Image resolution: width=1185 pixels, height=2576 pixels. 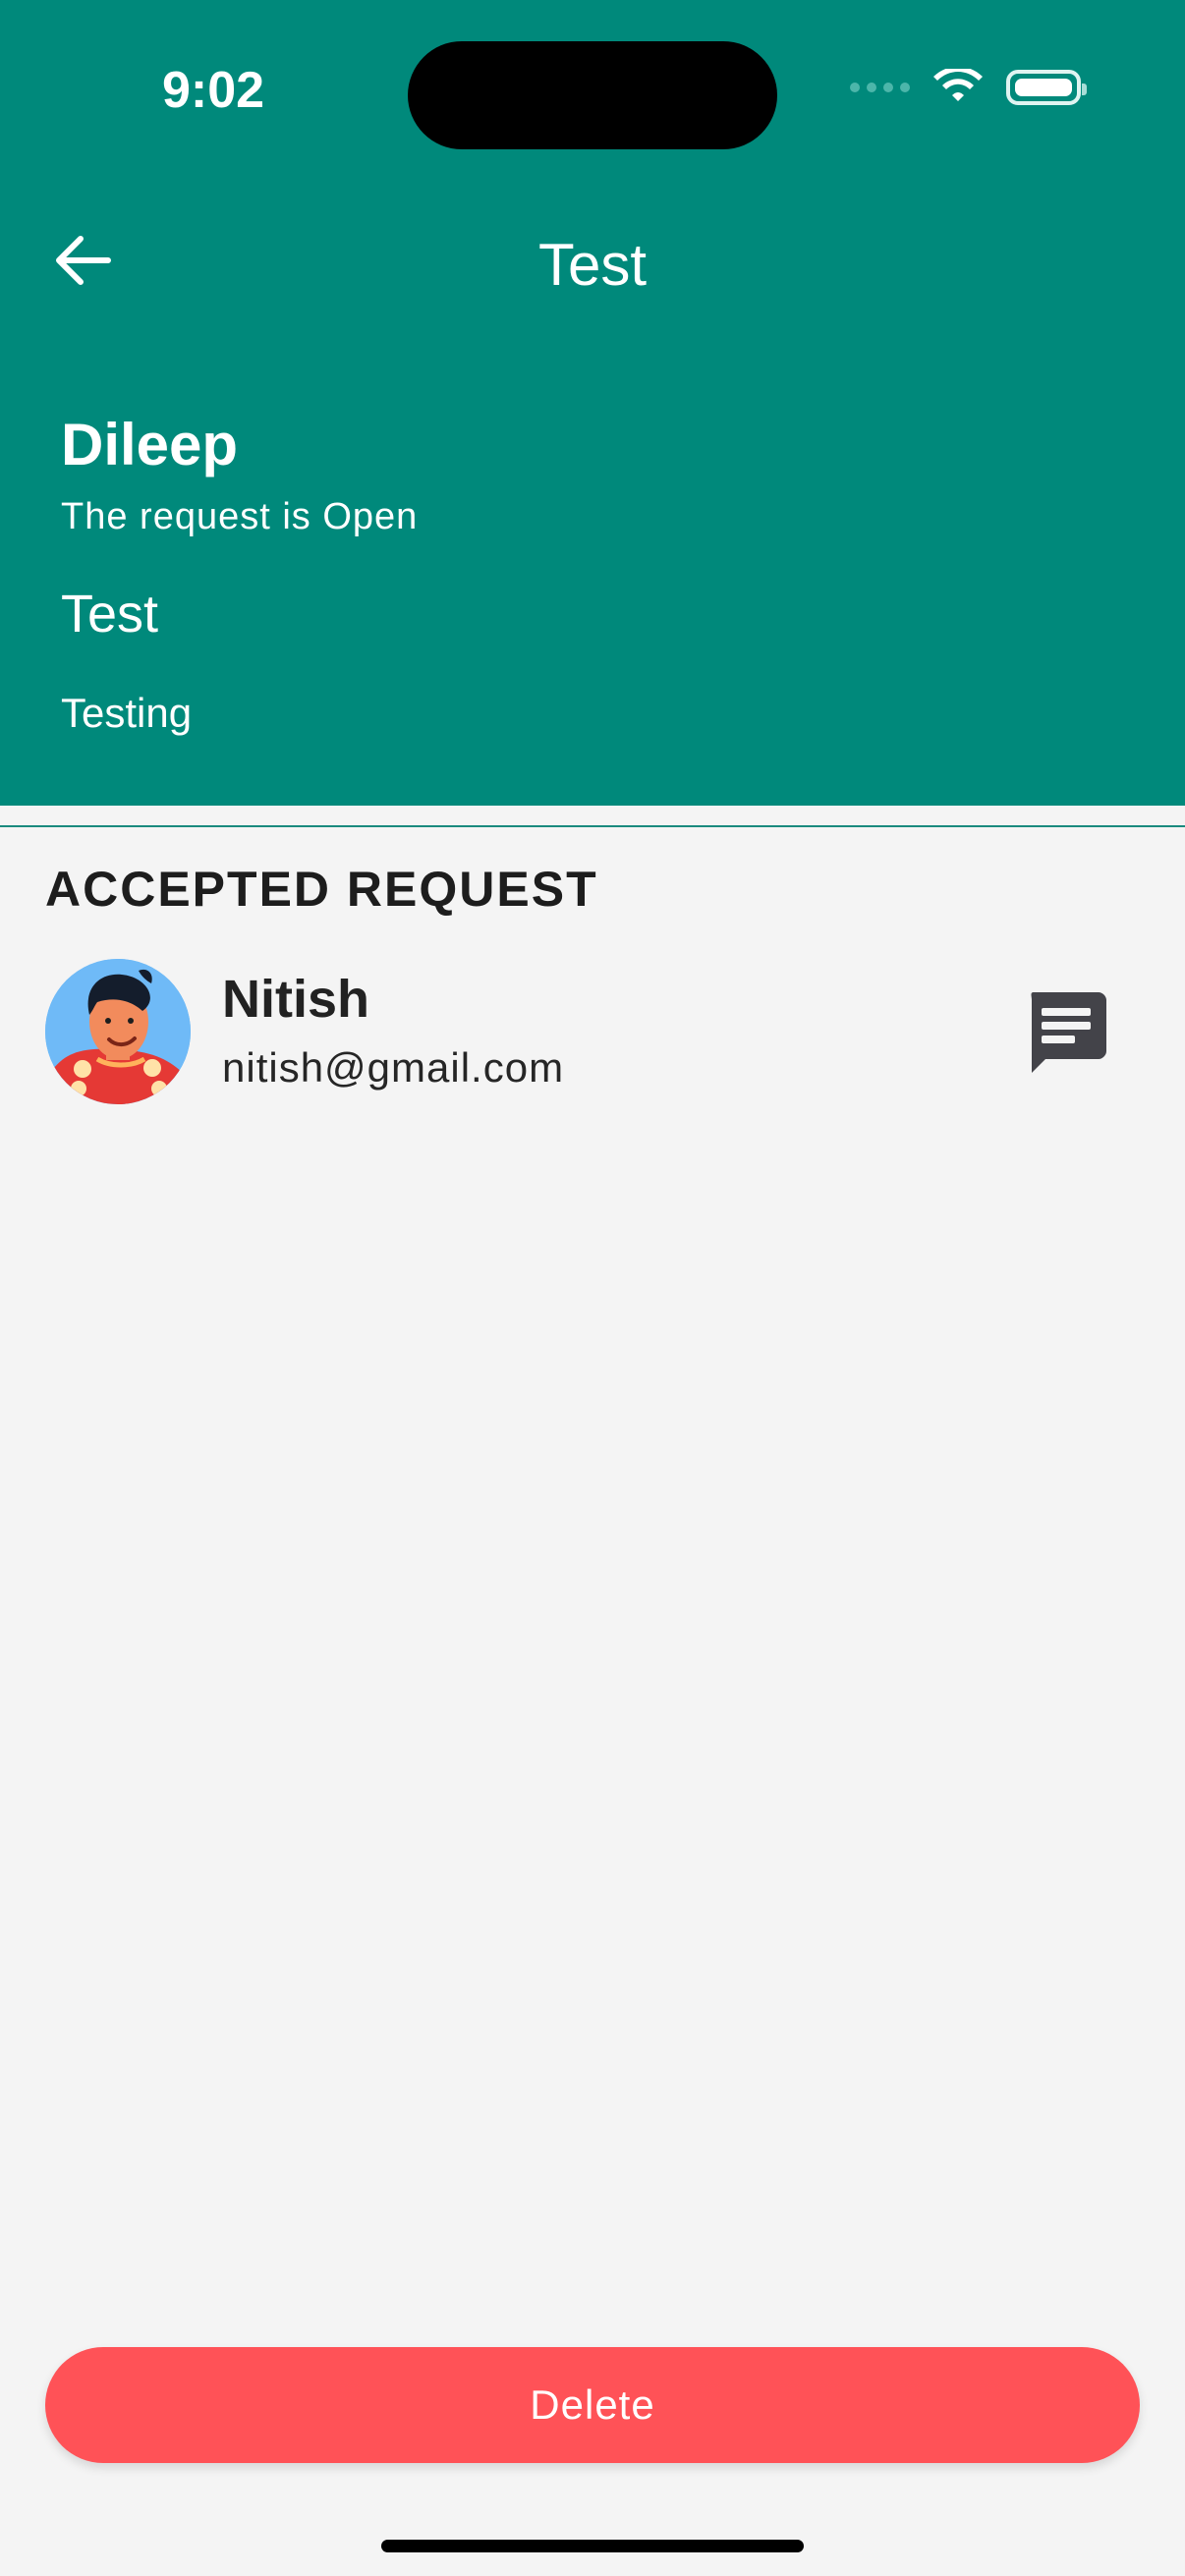 What do you see at coordinates (958, 85) in the screenshot?
I see `wifi-icon` at bounding box center [958, 85].